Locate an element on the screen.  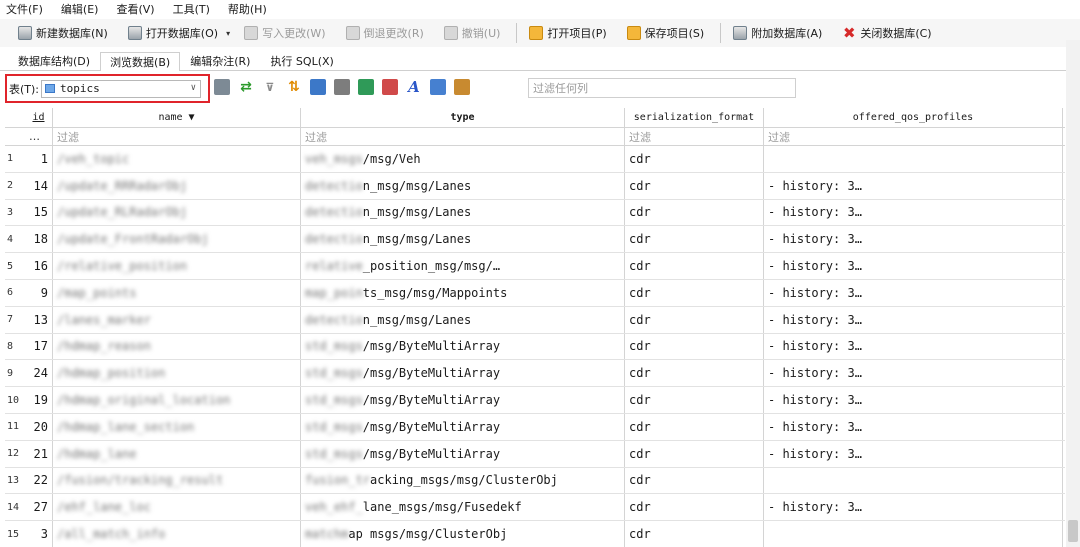
cell-id: 13 is located at coordinates (39, 319).